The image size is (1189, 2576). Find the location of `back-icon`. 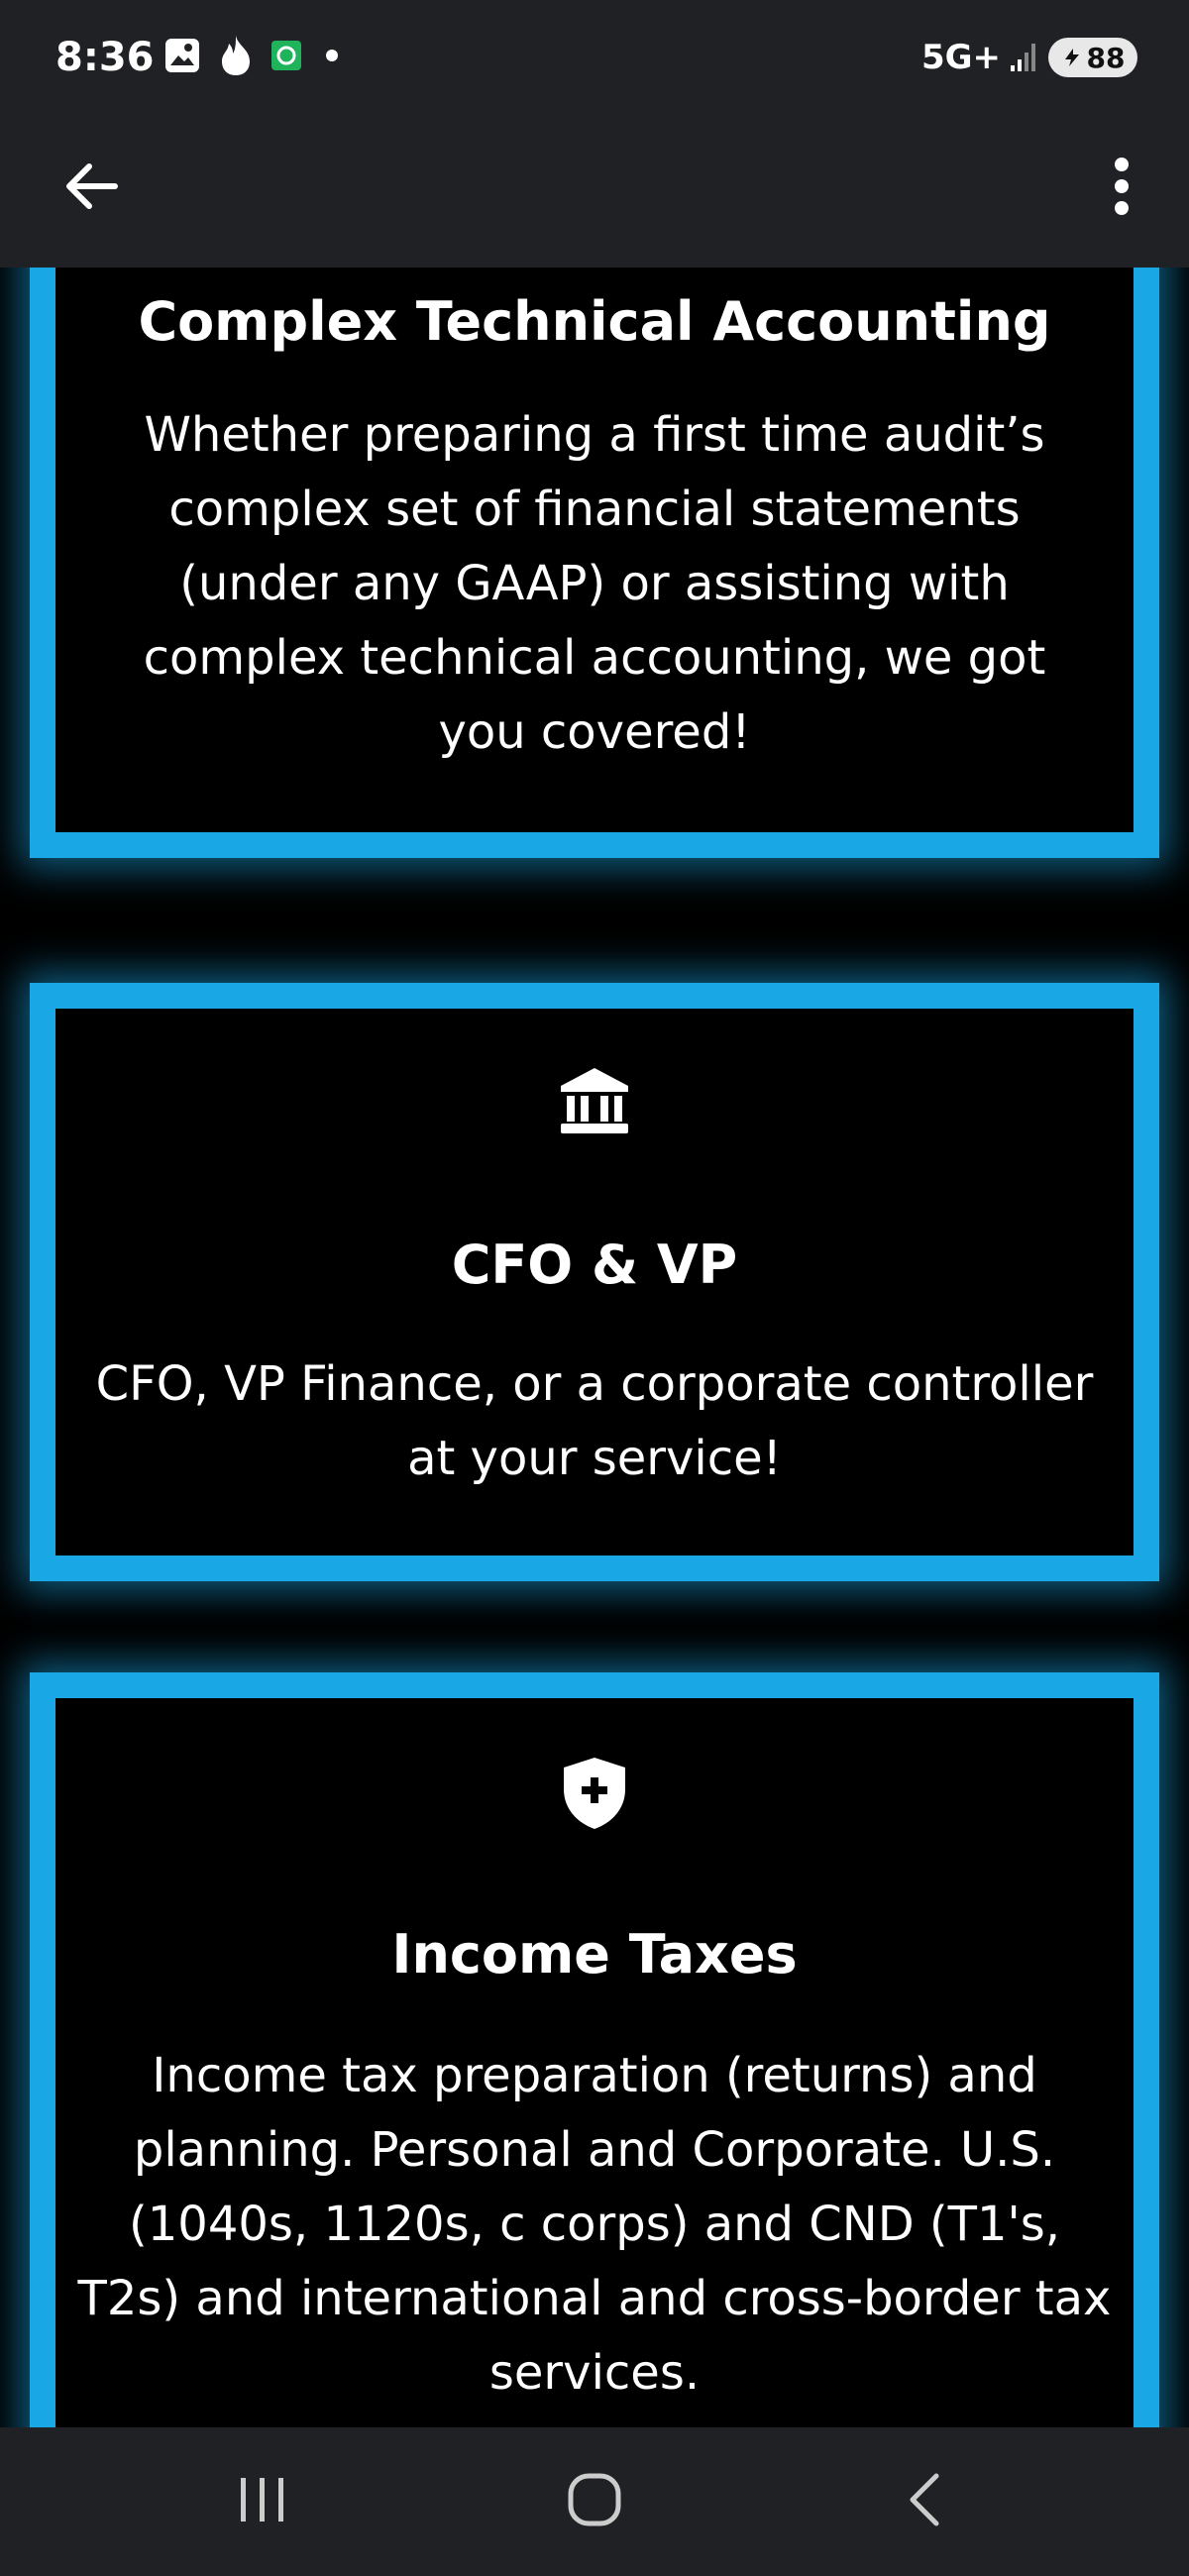

back-icon is located at coordinates (927, 2501).